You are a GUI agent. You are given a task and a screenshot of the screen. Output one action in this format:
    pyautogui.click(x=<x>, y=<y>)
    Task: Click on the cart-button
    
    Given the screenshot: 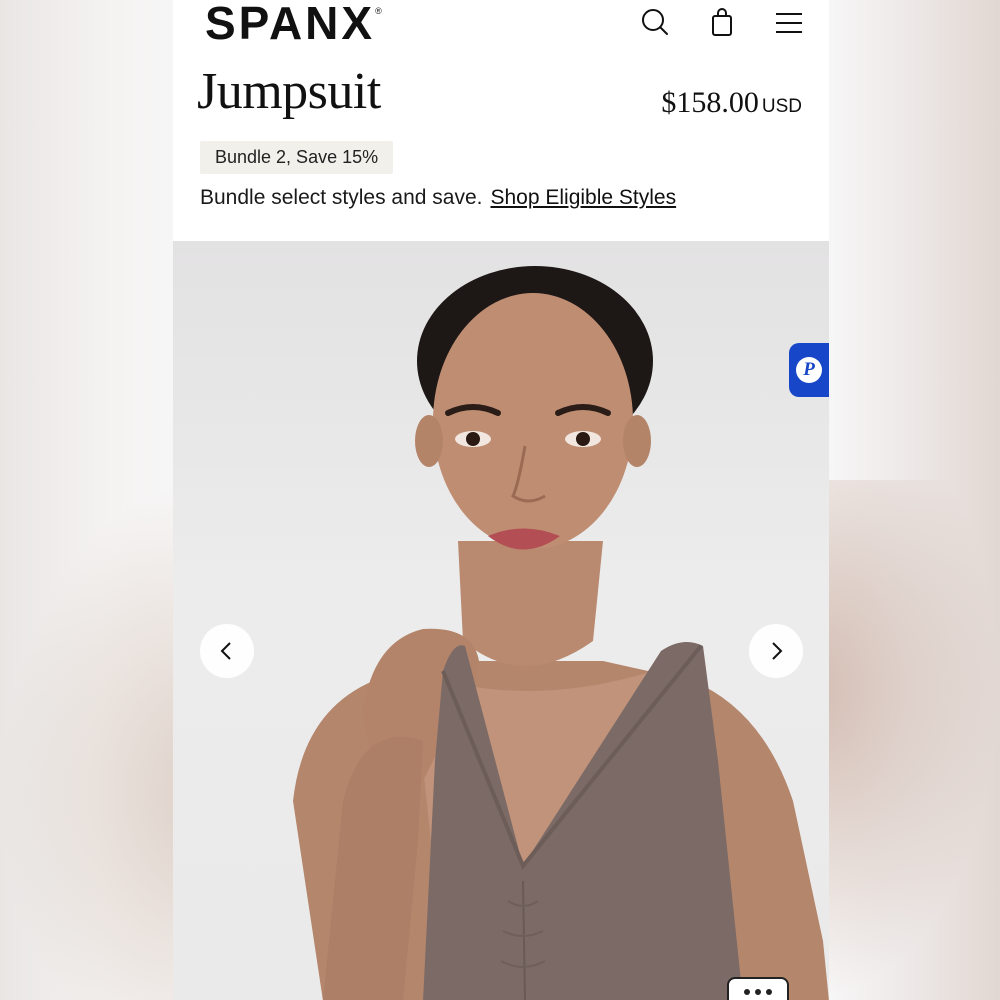 What is the action you would take?
    pyautogui.click(x=722, y=22)
    